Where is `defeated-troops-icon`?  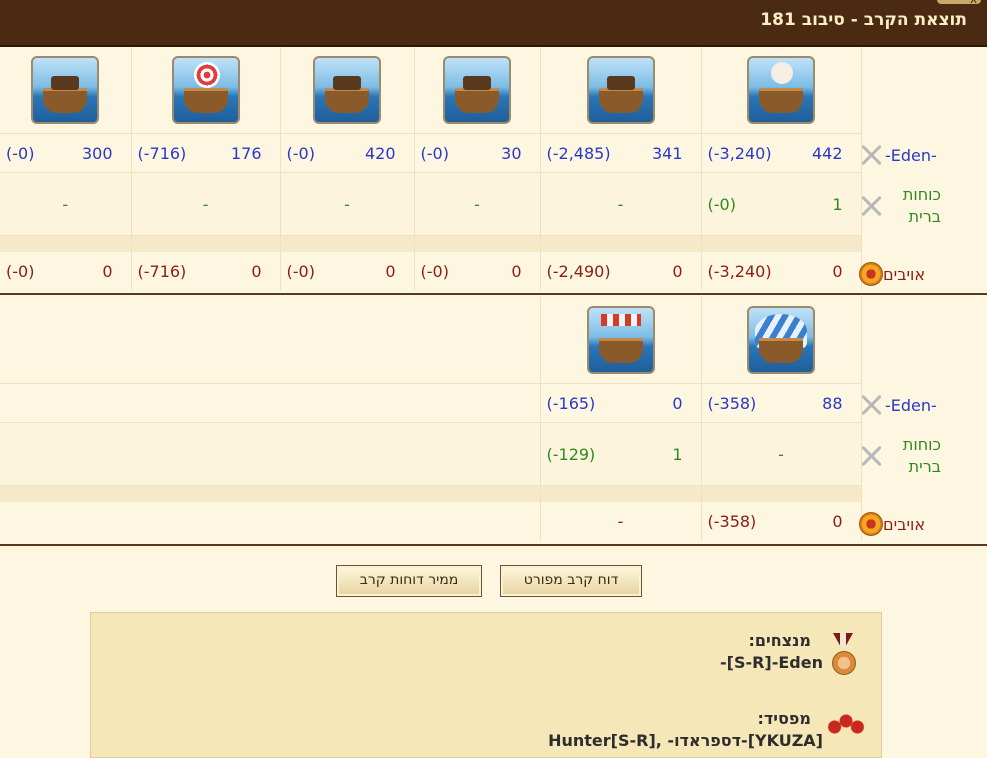
defeated-troops-icon is located at coordinates (846, 724).